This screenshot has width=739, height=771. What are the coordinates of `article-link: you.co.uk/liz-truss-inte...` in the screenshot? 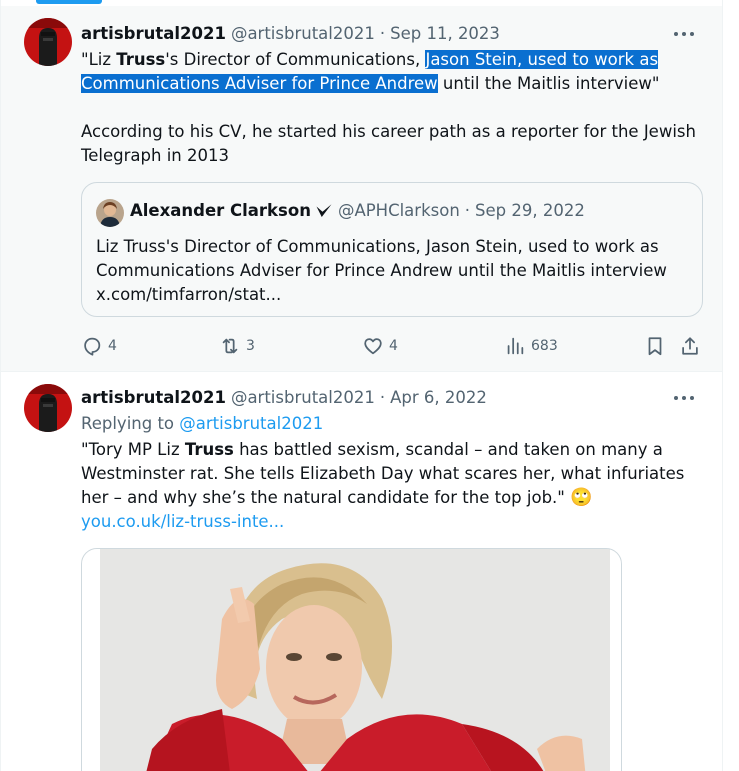 It's located at (182, 521).